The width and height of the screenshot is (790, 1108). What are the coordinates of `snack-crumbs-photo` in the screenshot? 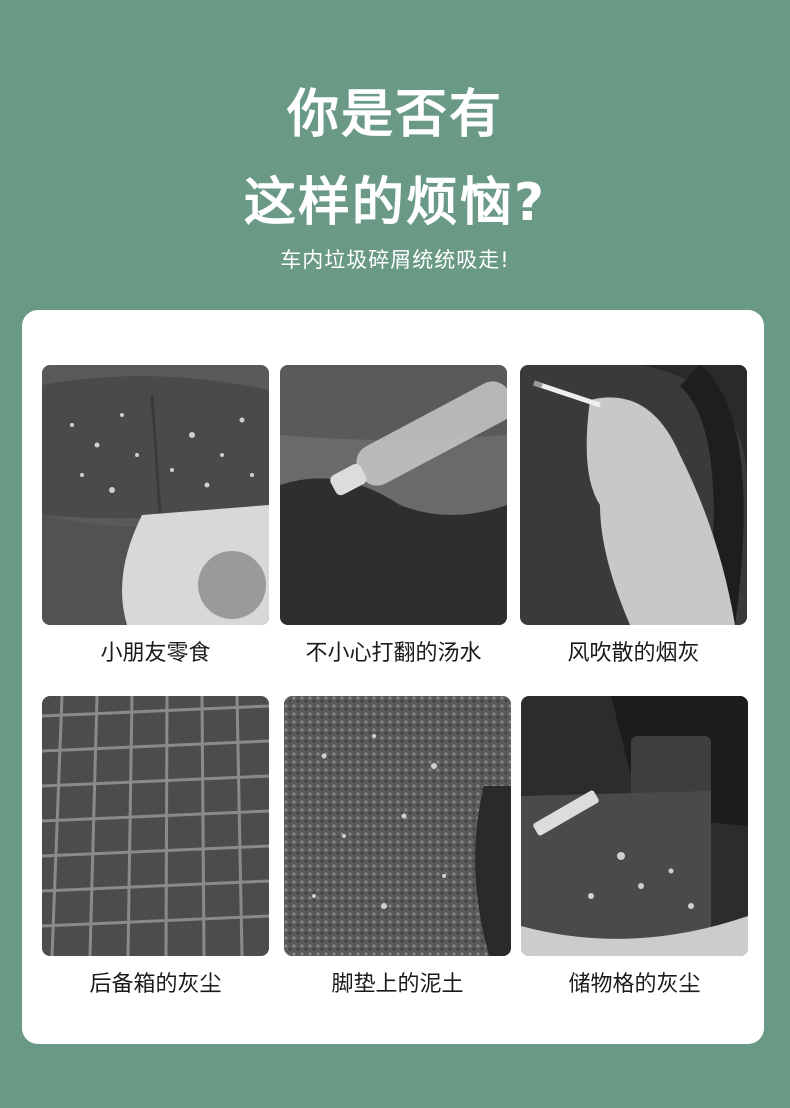 It's located at (155, 495).